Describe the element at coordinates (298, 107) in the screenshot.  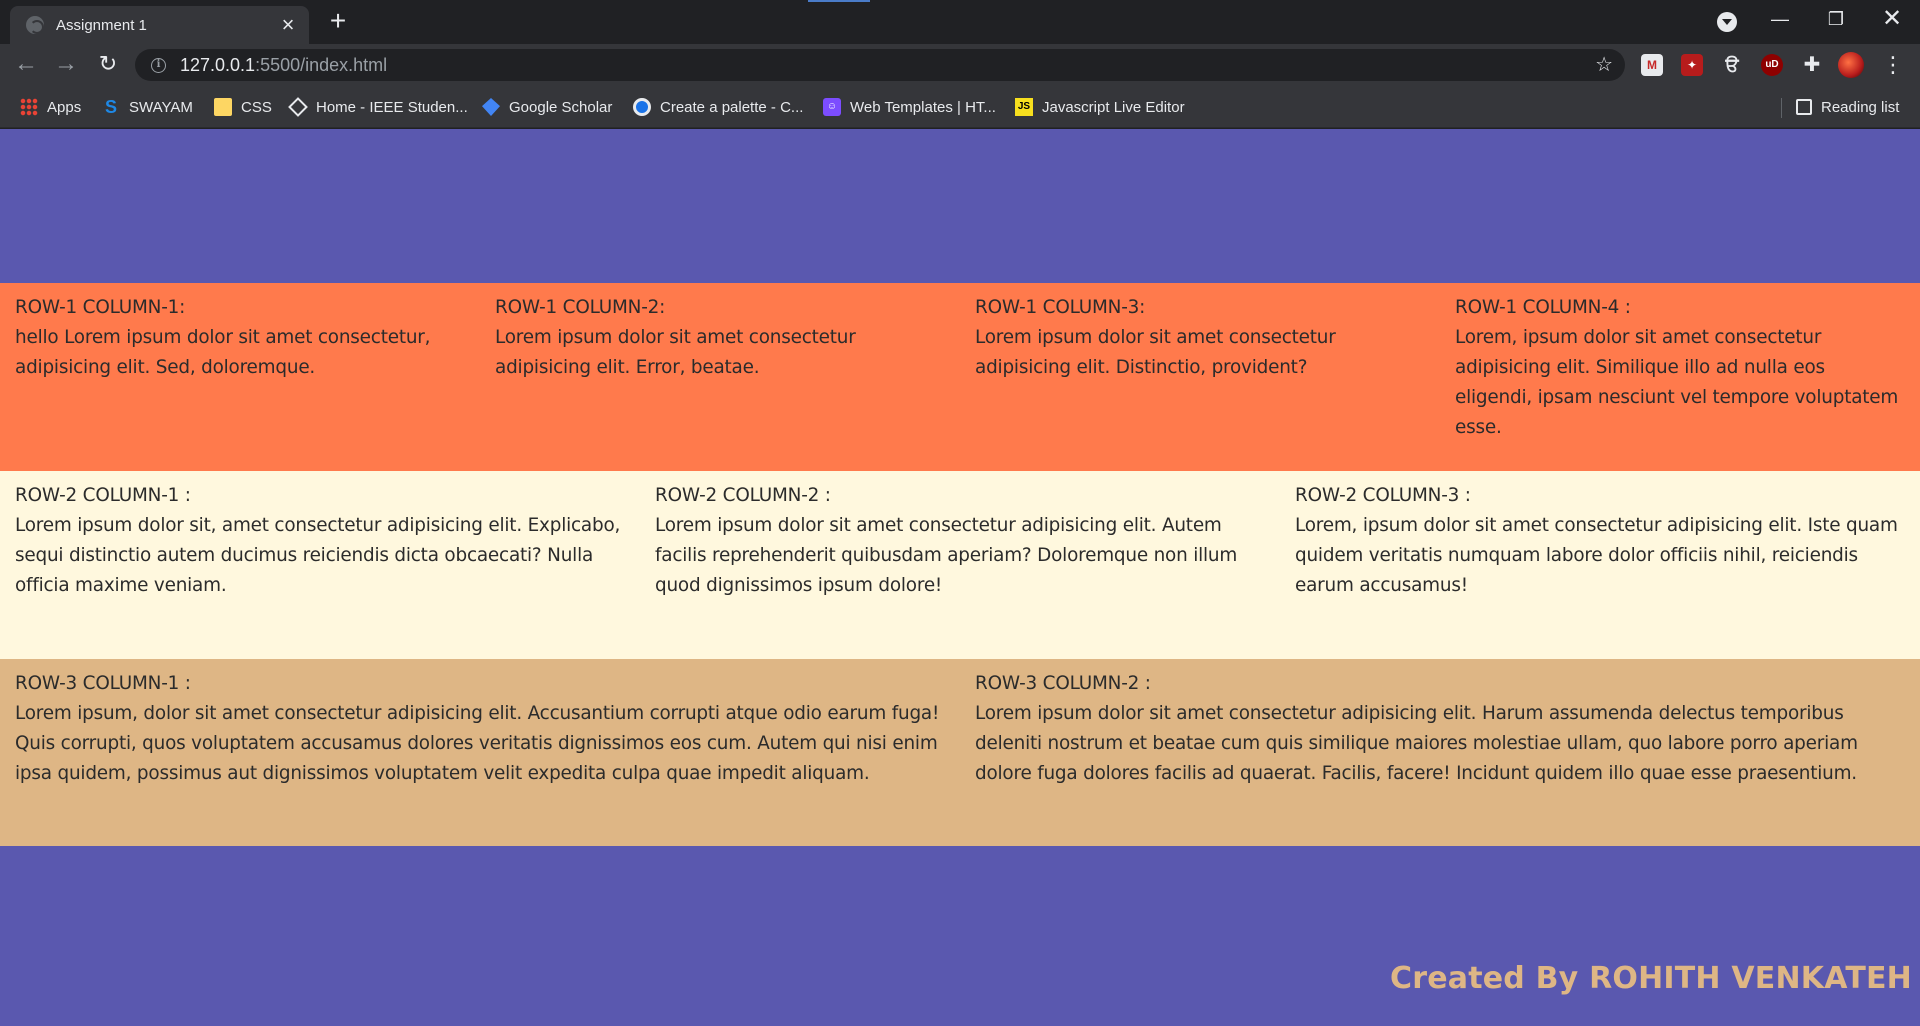
I see `ieee-icon` at that location.